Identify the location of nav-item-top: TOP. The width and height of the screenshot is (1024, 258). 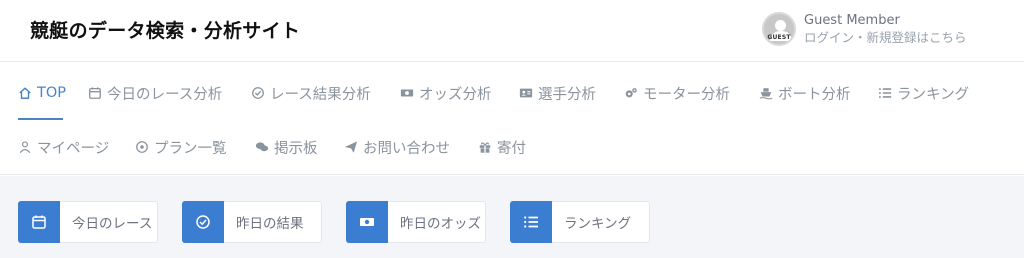
(42, 93).